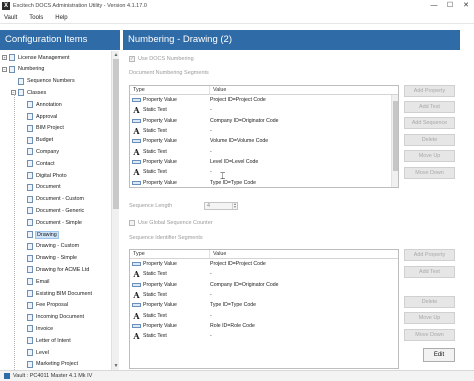  Describe the element at coordinates (48, 258) in the screenshot. I see `tree-item-drawing-simple: Drawing - Simple` at that location.